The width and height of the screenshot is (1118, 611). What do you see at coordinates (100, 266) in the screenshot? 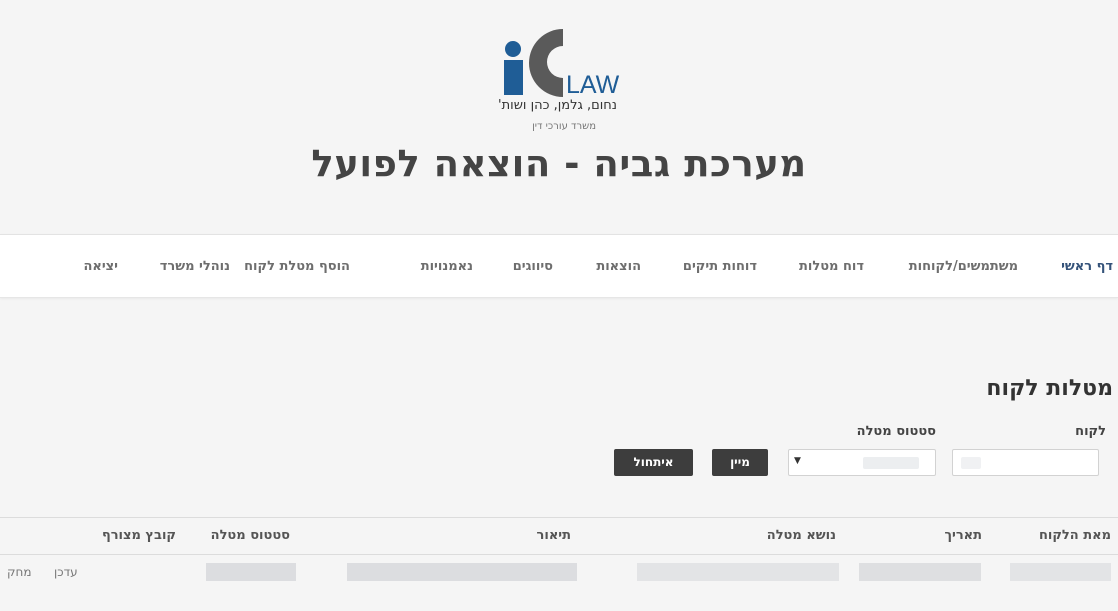
I see `nav-item-logout: יציאה` at bounding box center [100, 266].